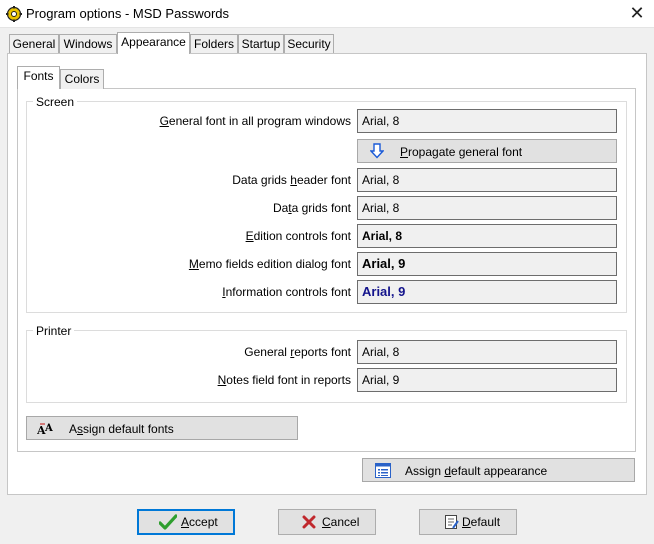  What do you see at coordinates (461, 152) in the screenshot?
I see `propagate-general-font-text: Propagate general font` at bounding box center [461, 152].